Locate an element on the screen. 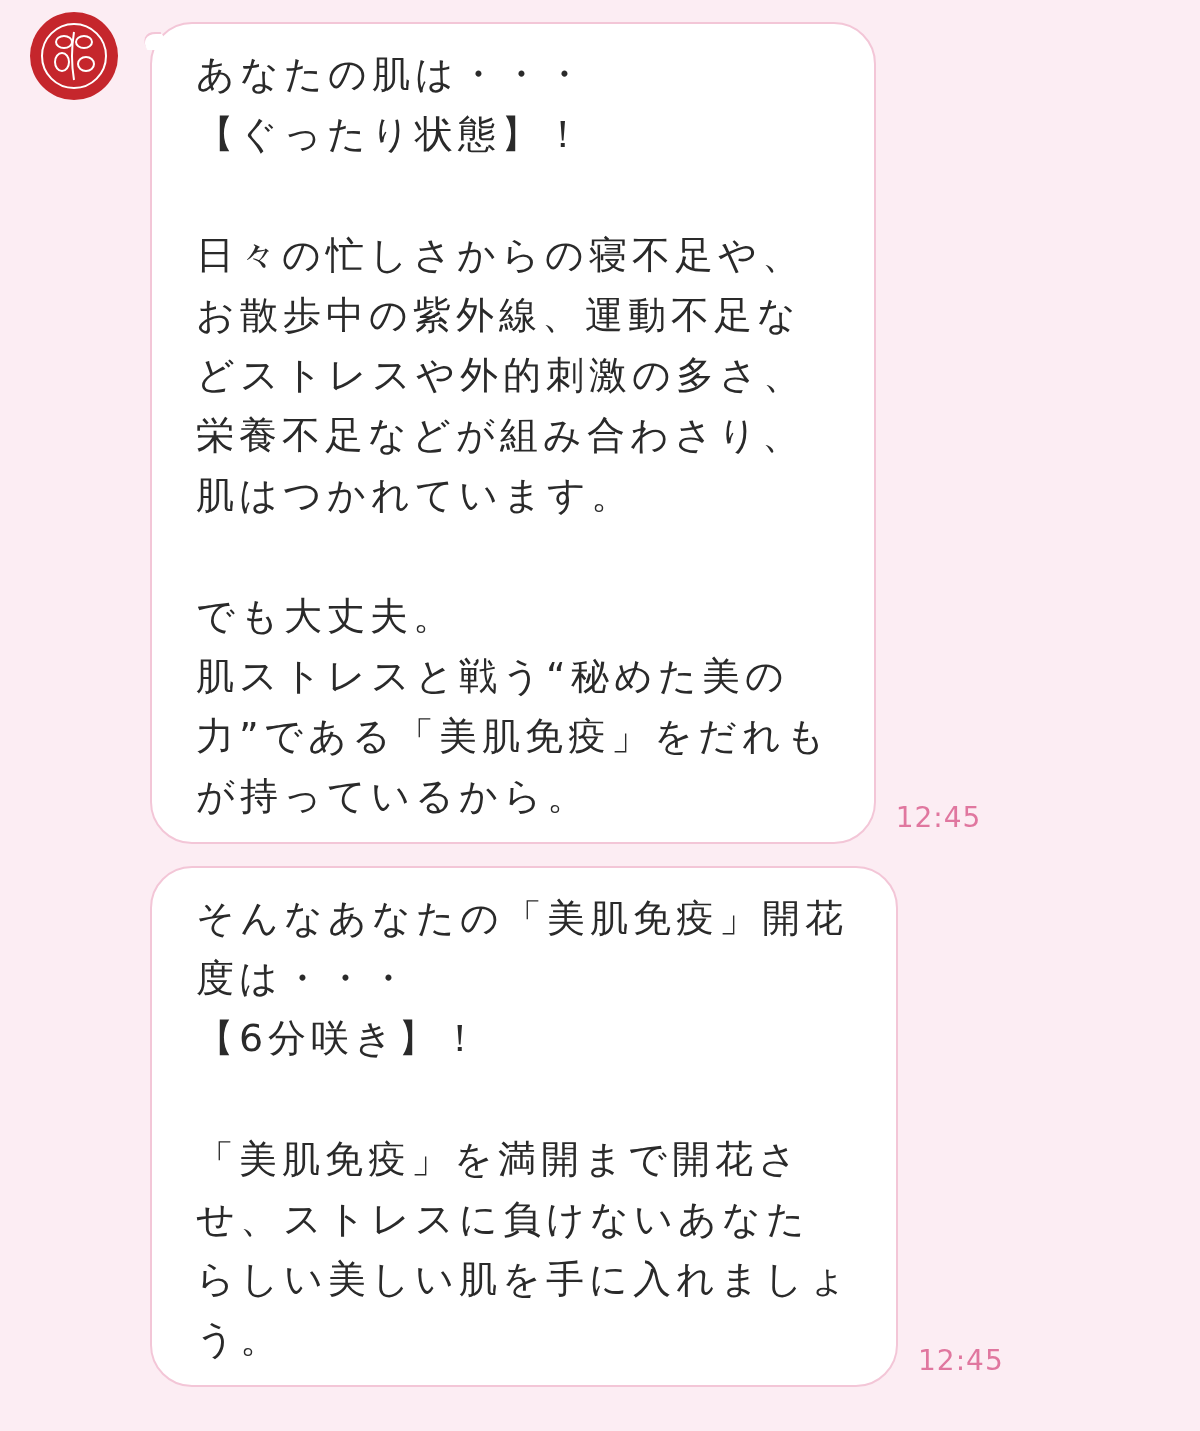 Image resolution: width=1200 pixels, height=1431 pixels. message-text: でも大丈夫。 肌ストレスと戦う“秘めた美の 力”である「美肌免疫」をだれも が持っているから。 is located at coordinates (513, 706).